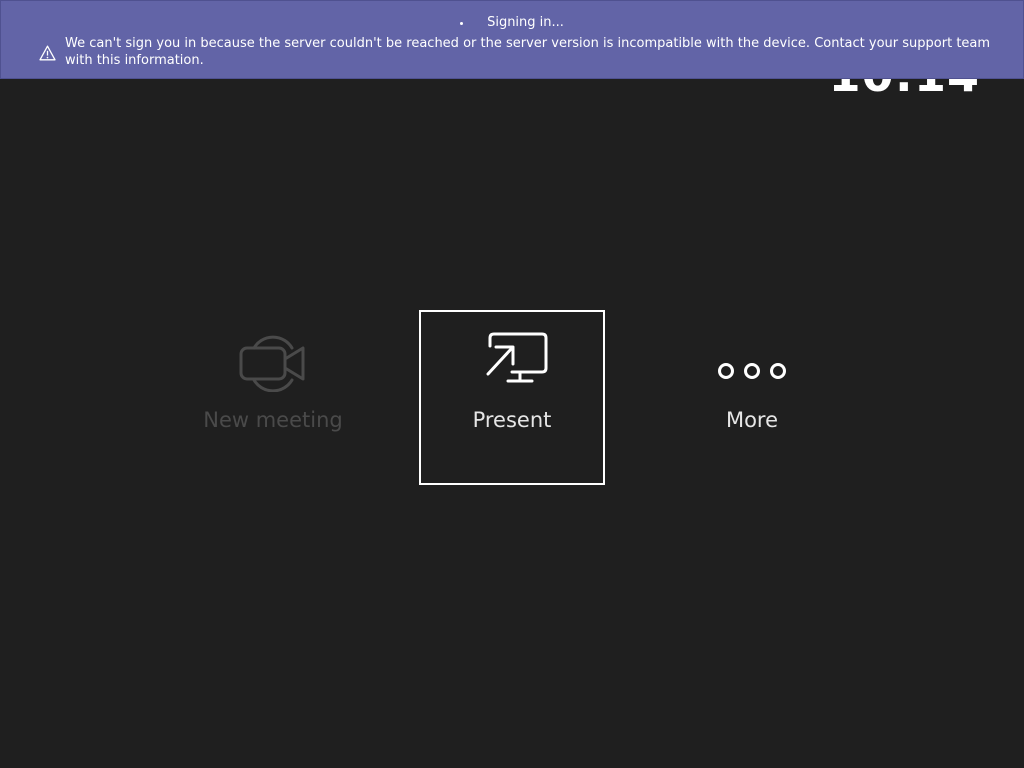 The width and height of the screenshot is (1024, 768). I want to click on new-meeting-button: New meeting, so click(273, 397).